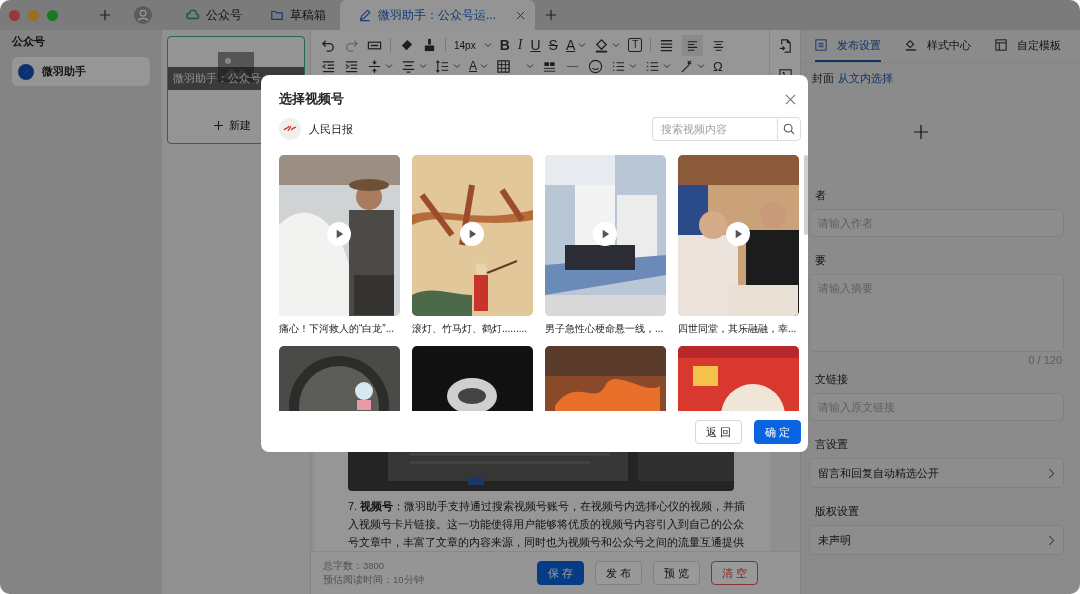 This screenshot has height=594, width=1080. I want to click on line-height-icon, so click(442, 66).